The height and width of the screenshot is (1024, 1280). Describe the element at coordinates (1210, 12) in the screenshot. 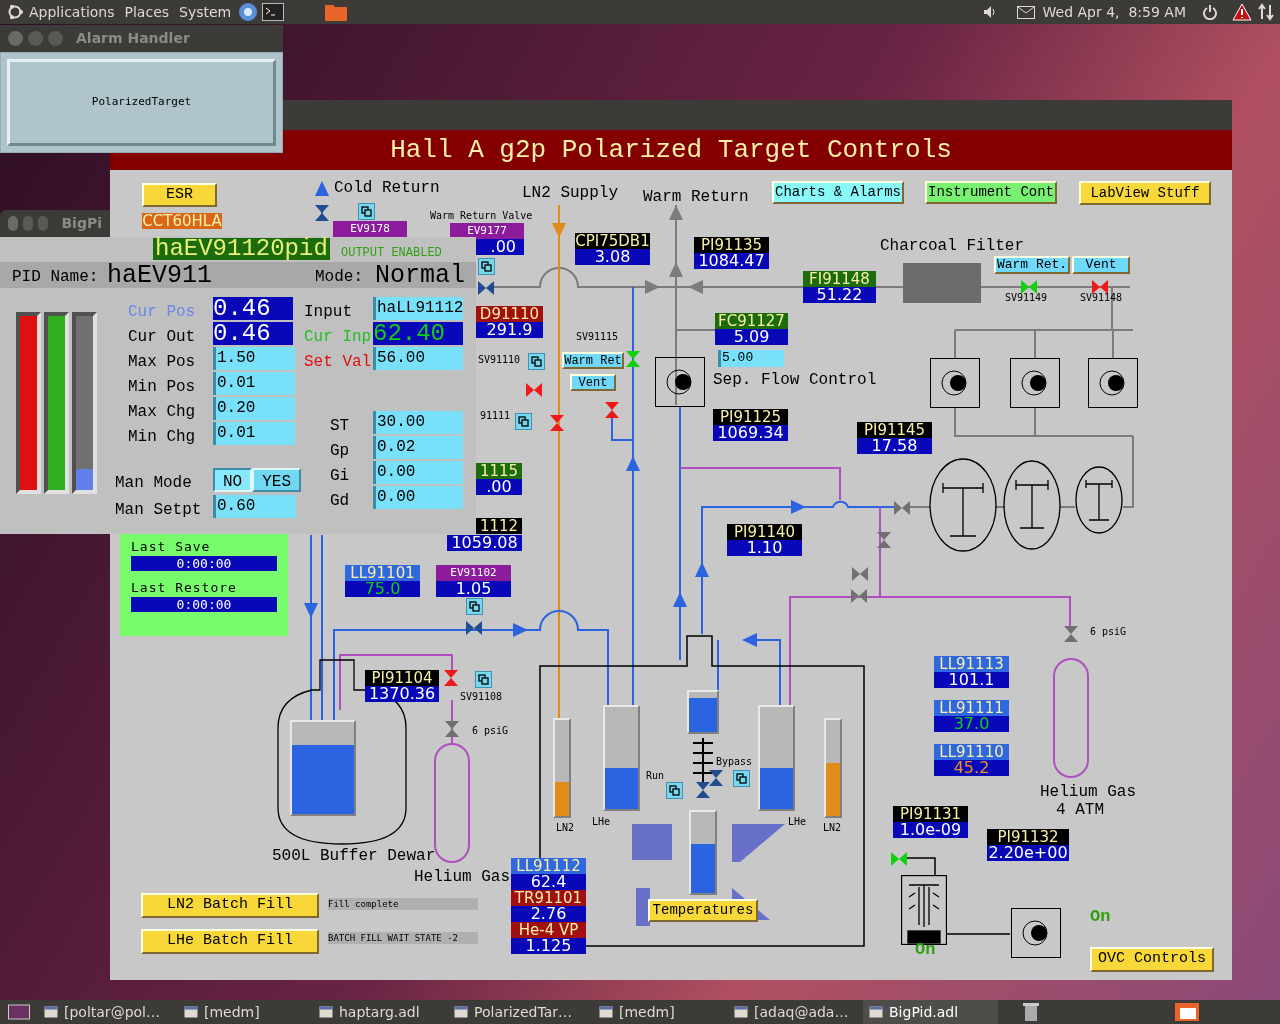

I see `power-icon` at that location.